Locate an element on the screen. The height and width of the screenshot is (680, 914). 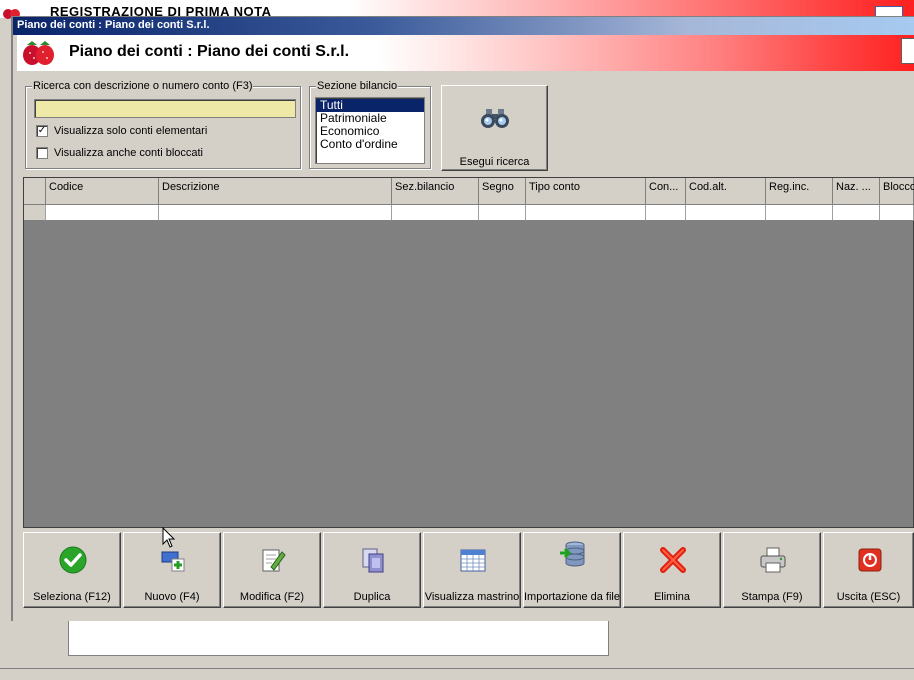
table-row is located at coordinates (469, 213).